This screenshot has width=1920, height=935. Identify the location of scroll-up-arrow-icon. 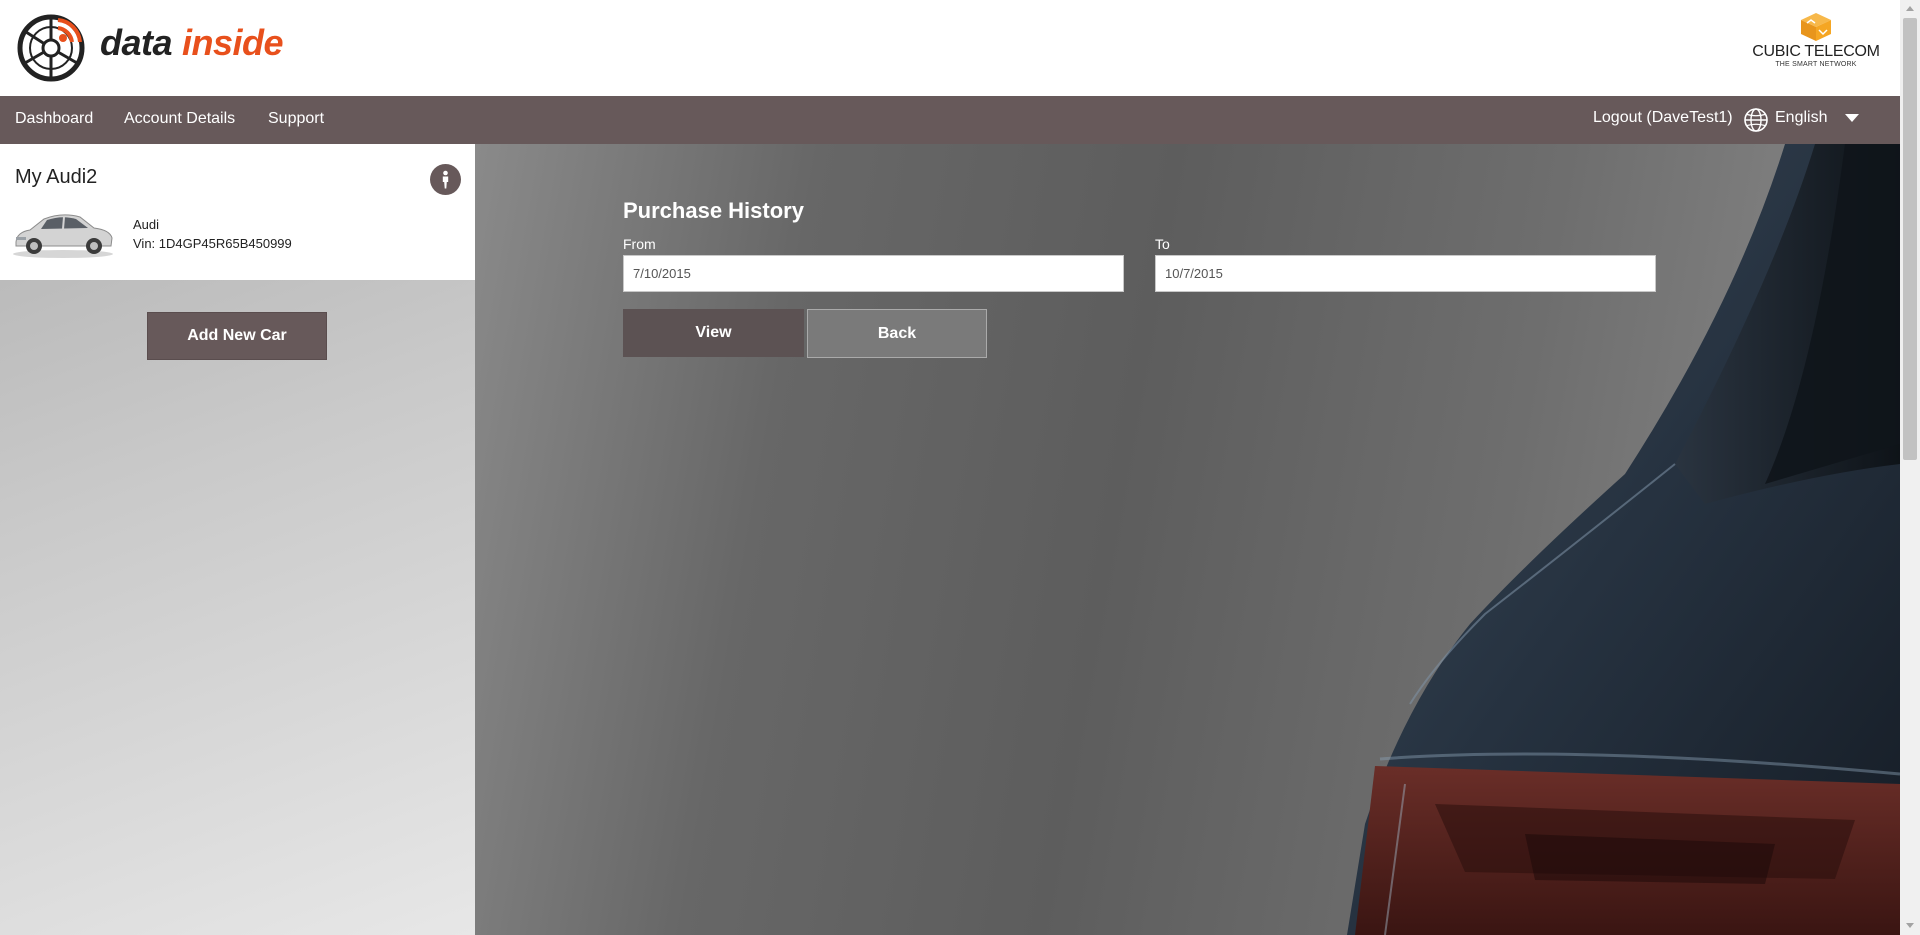
(1910, 8).